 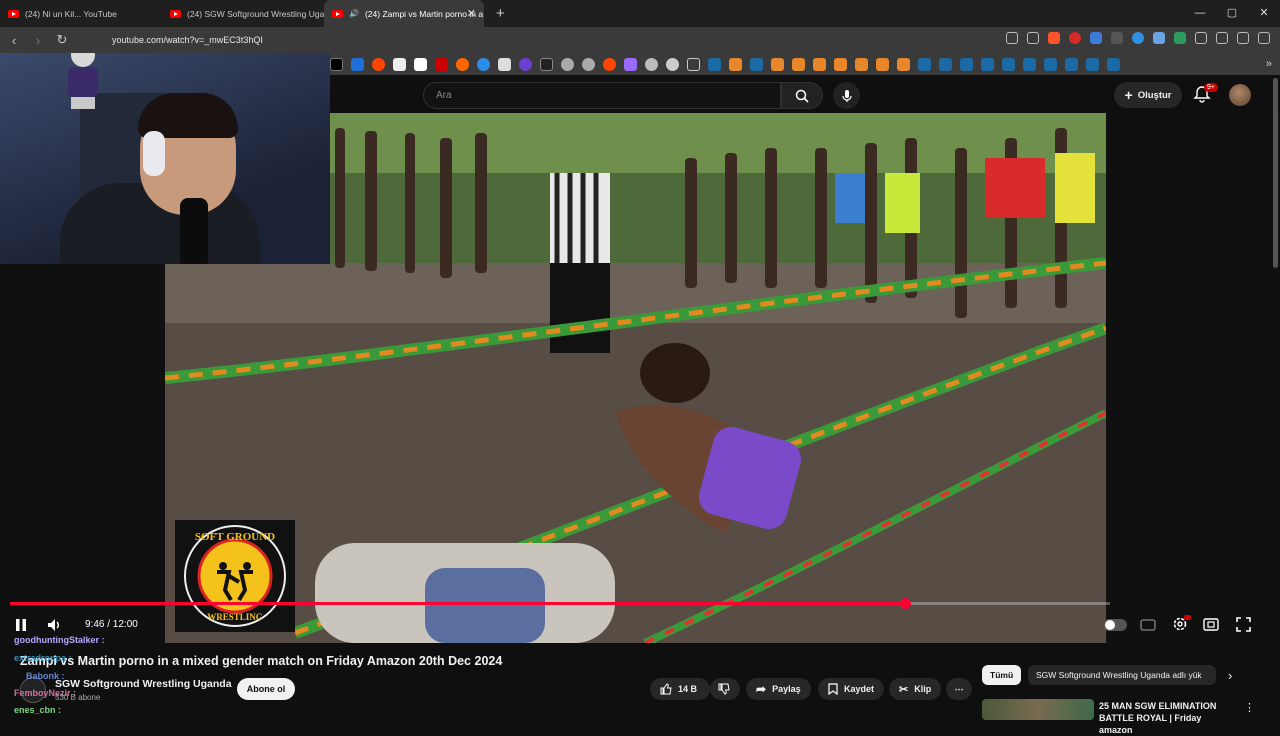 I want to click on tab-1: (24) Ni un Kil... YouTube, so click(x=81, y=13).